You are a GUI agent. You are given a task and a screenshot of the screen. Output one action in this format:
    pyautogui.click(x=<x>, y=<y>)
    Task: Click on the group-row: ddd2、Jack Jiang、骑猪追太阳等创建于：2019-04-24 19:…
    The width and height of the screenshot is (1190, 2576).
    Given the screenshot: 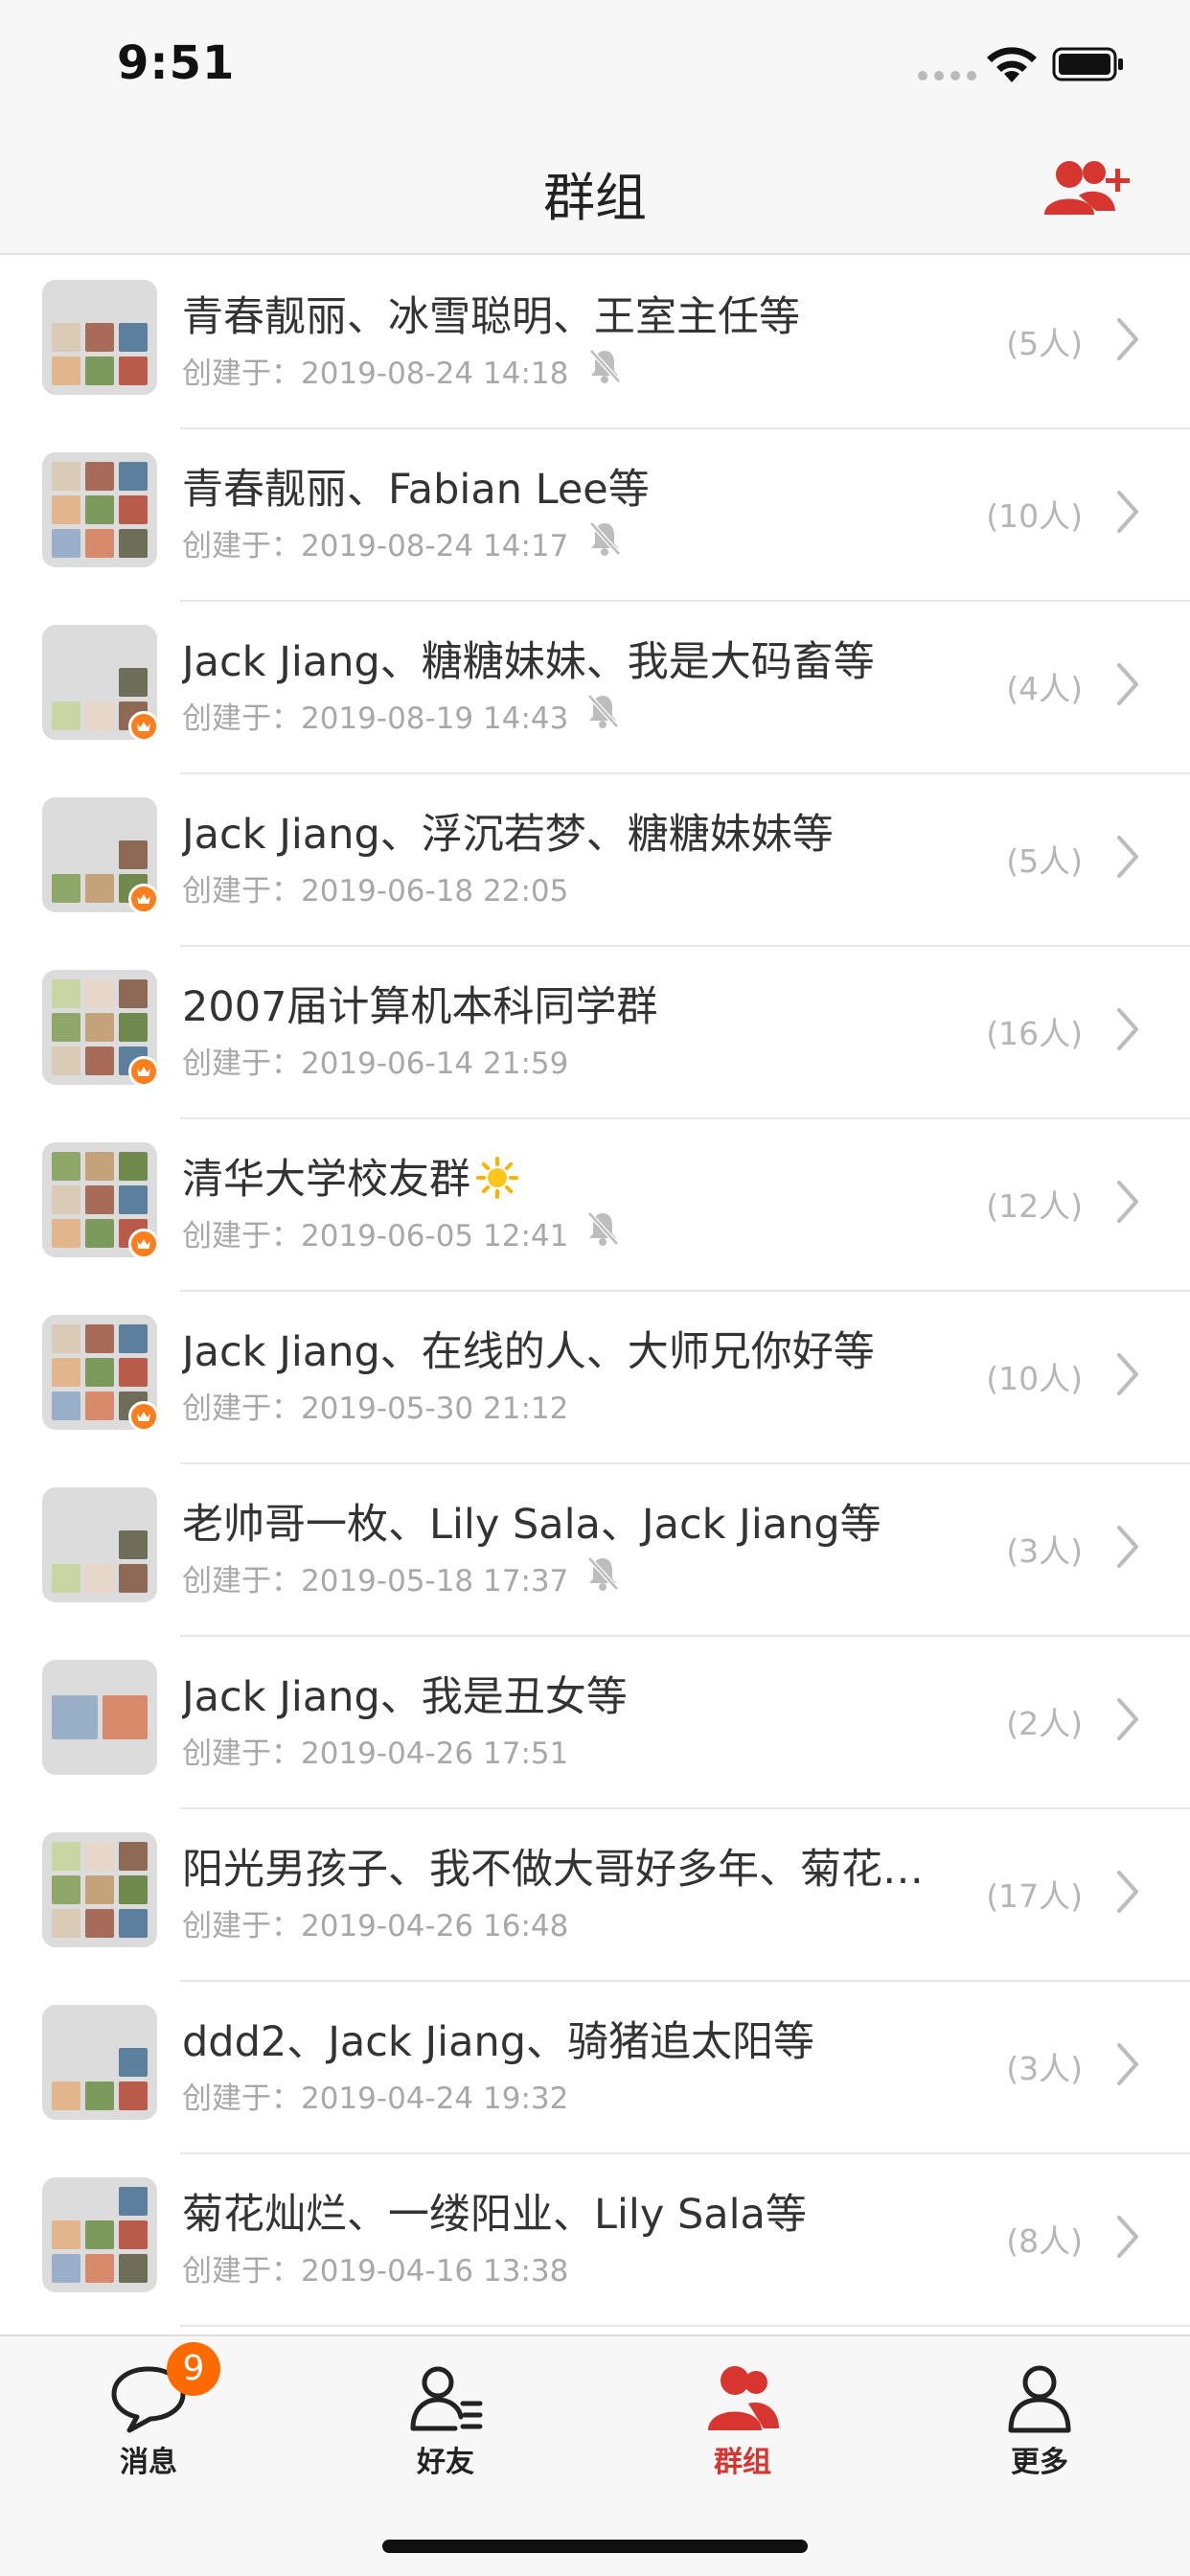 What is the action you would take?
    pyautogui.click(x=595, y=2068)
    